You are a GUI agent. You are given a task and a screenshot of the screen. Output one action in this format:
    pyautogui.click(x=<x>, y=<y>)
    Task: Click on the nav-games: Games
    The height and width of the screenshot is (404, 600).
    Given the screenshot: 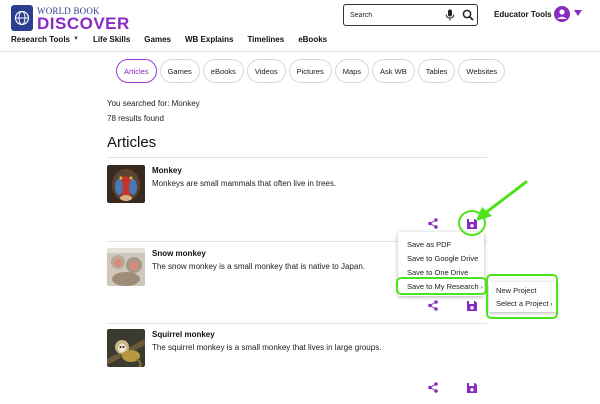 What is the action you would take?
    pyautogui.click(x=157, y=39)
    